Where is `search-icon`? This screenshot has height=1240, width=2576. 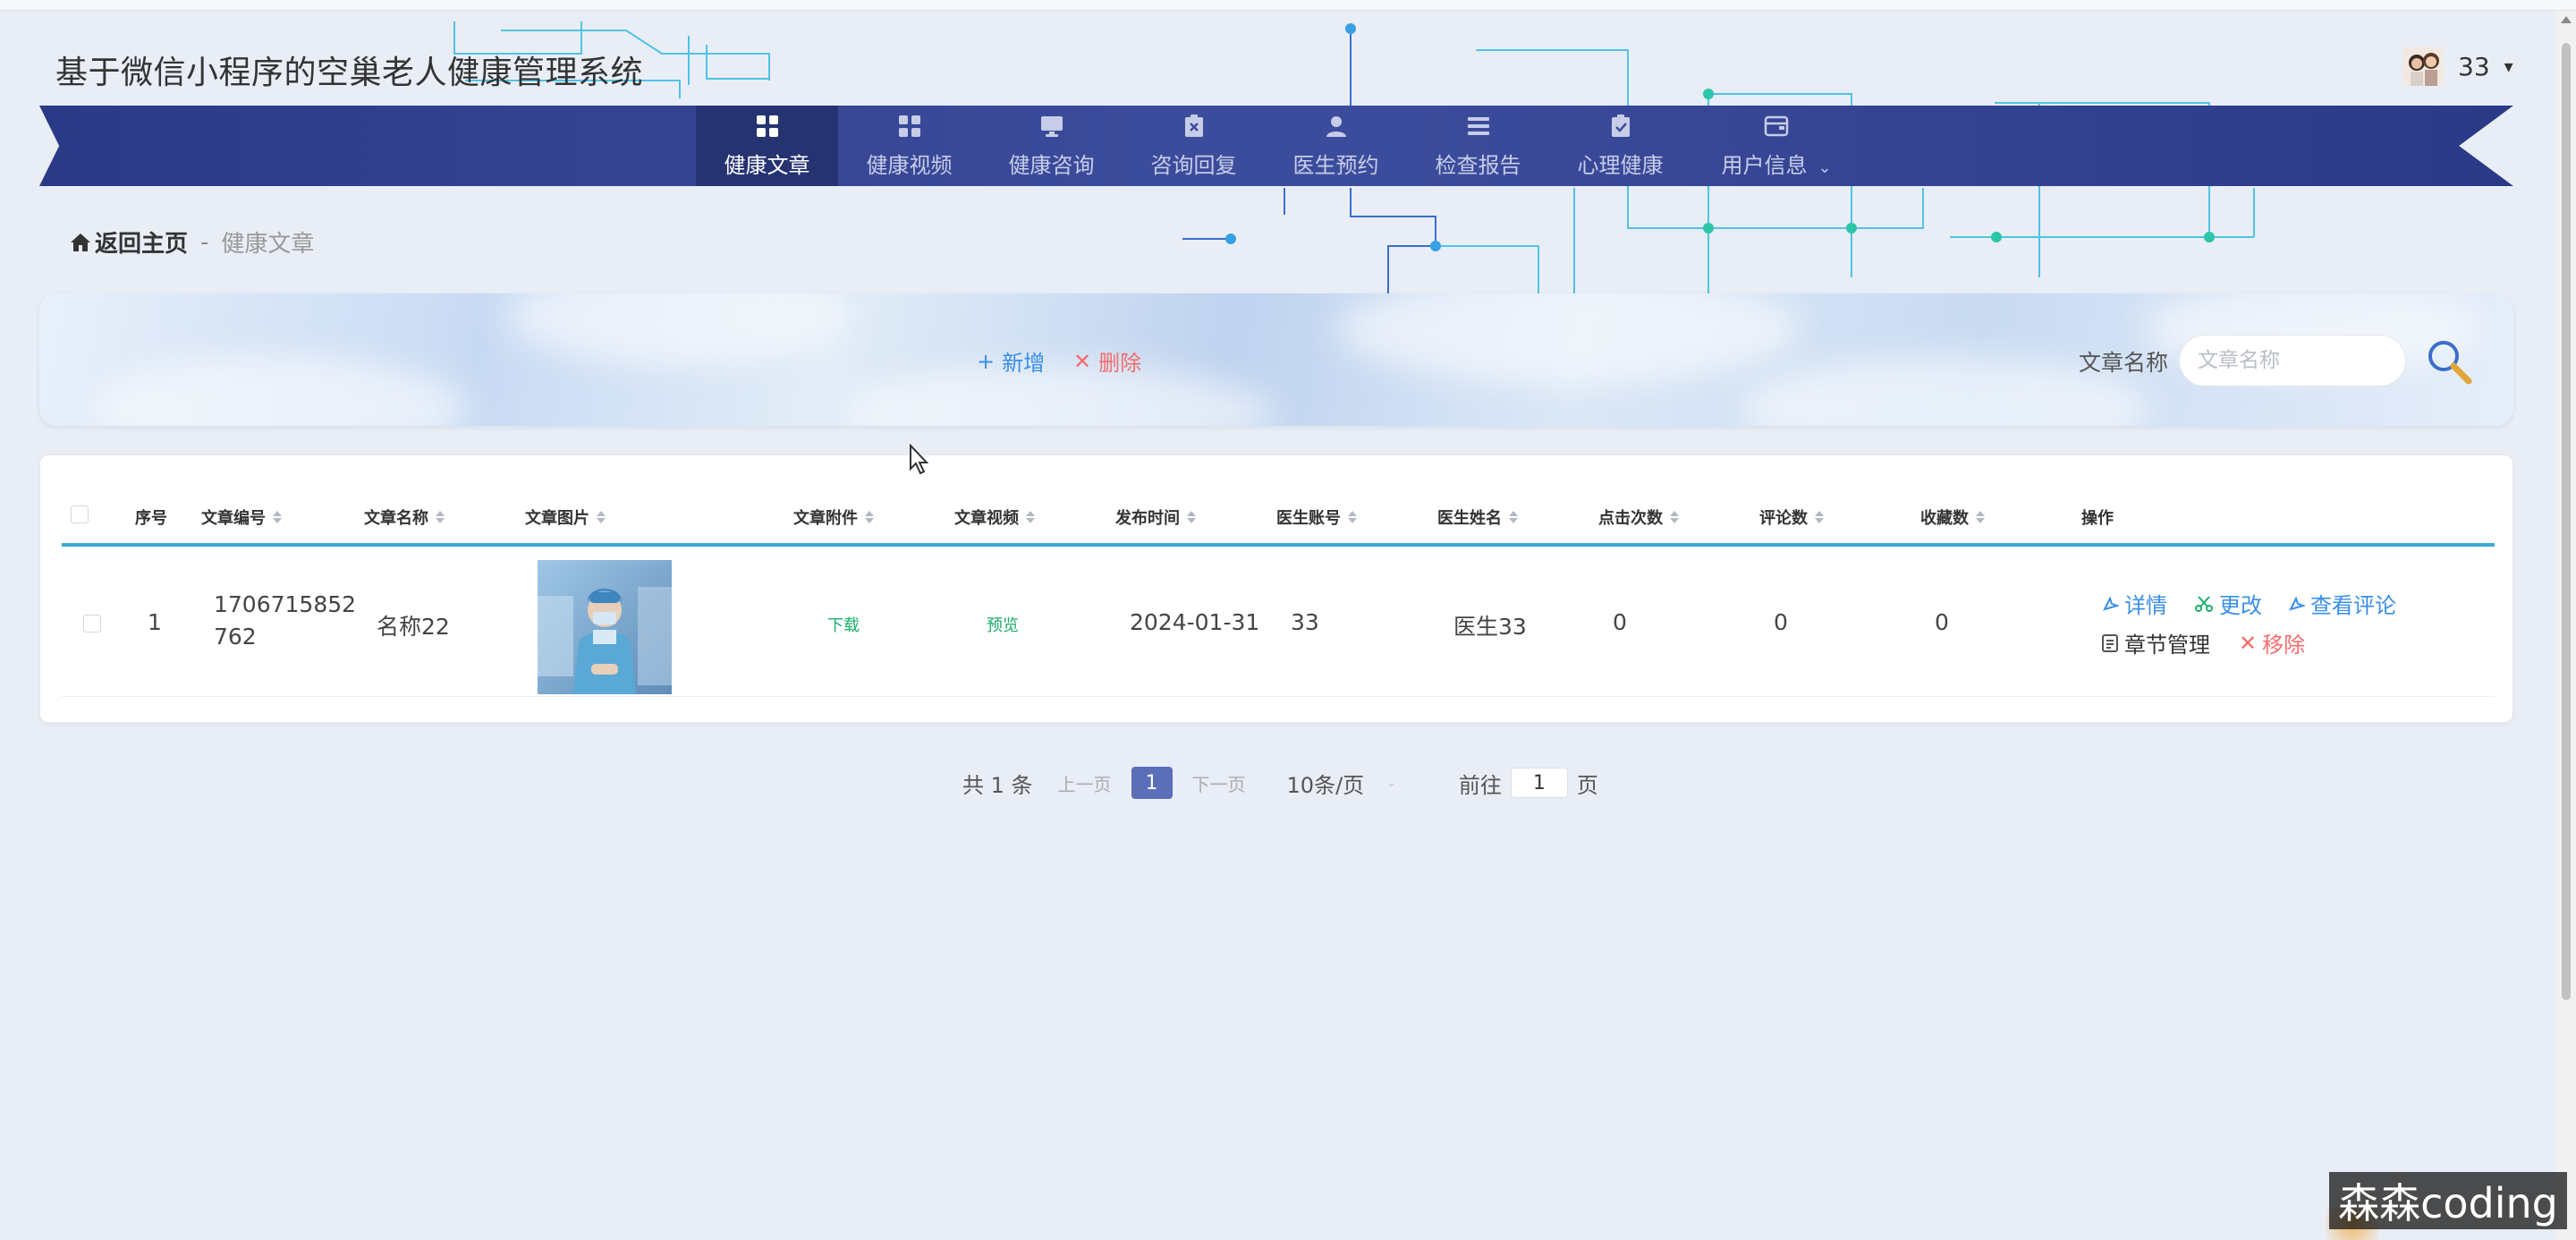 search-icon is located at coordinates (2450, 363).